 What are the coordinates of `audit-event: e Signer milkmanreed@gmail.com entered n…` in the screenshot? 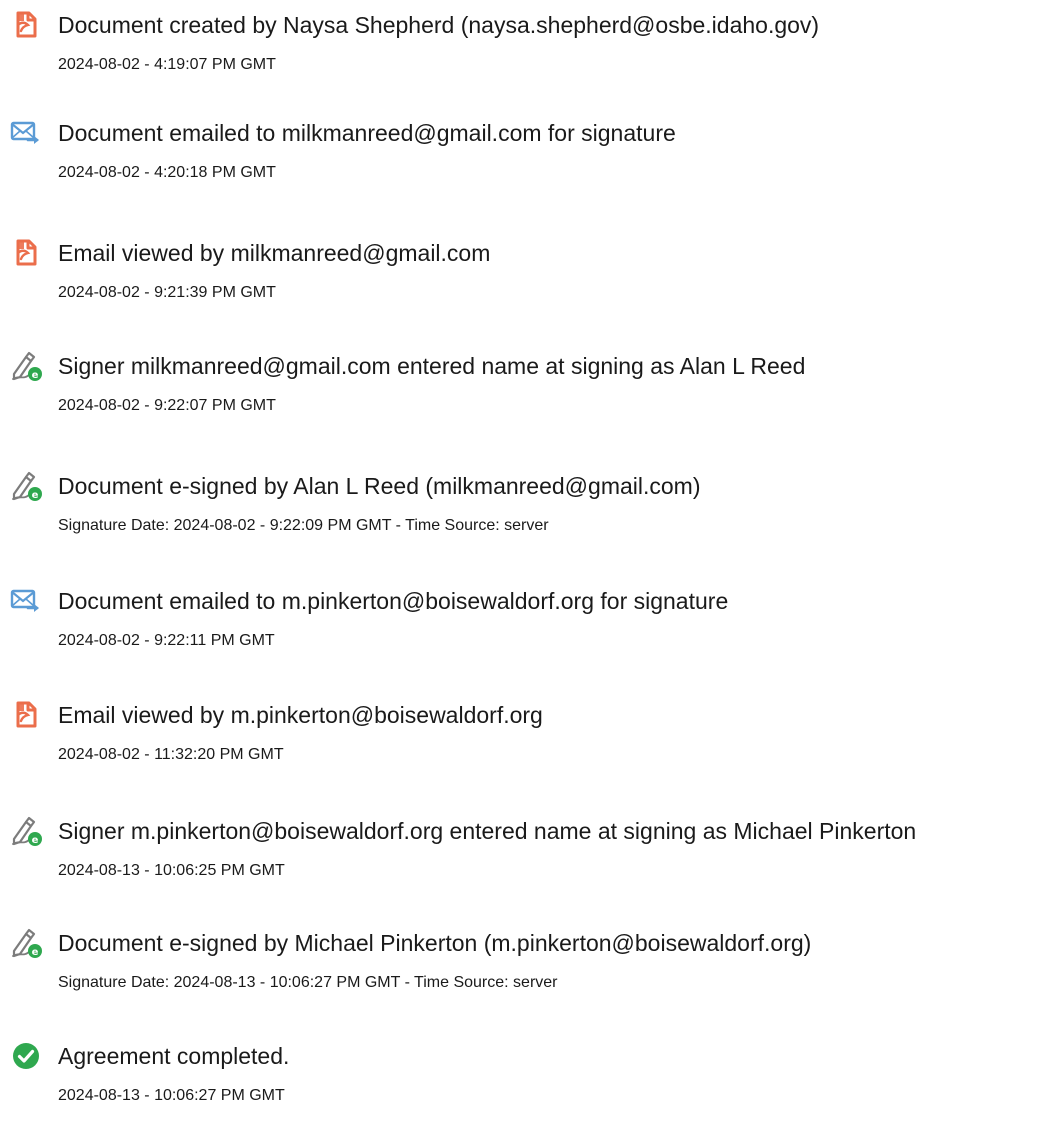 It's located at (525, 391).